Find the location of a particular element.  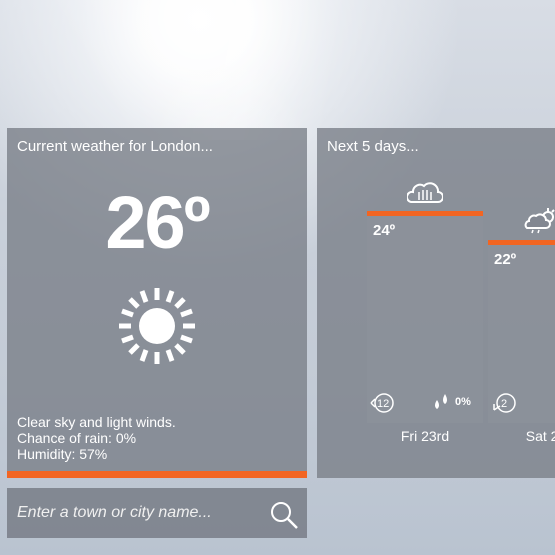

wind-speed: 12 is located at coordinates (383, 404).